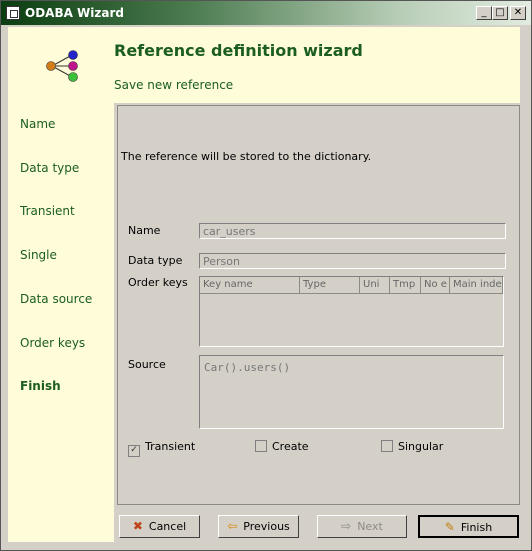 Image resolution: width=532 pixels, height=551 pixels. What do you see at coordinates (62, 66) in the screenshot?
I see `graph-nodes-icon` at bounding box center [62, 66].